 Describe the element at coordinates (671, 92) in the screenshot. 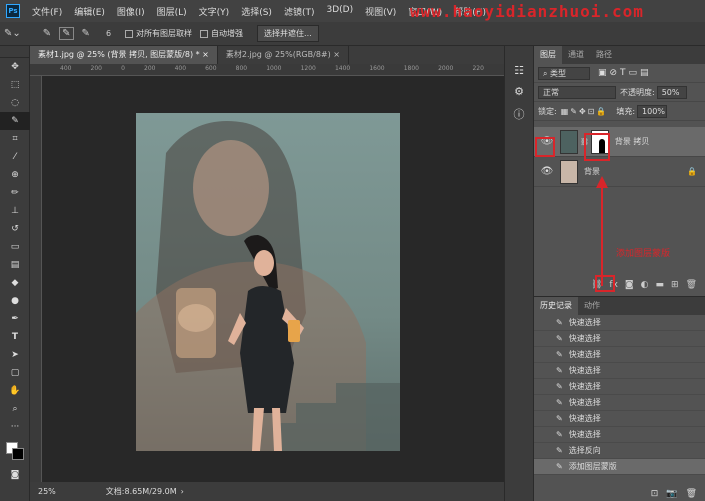

I see `opacity-field: 50%` at that location.